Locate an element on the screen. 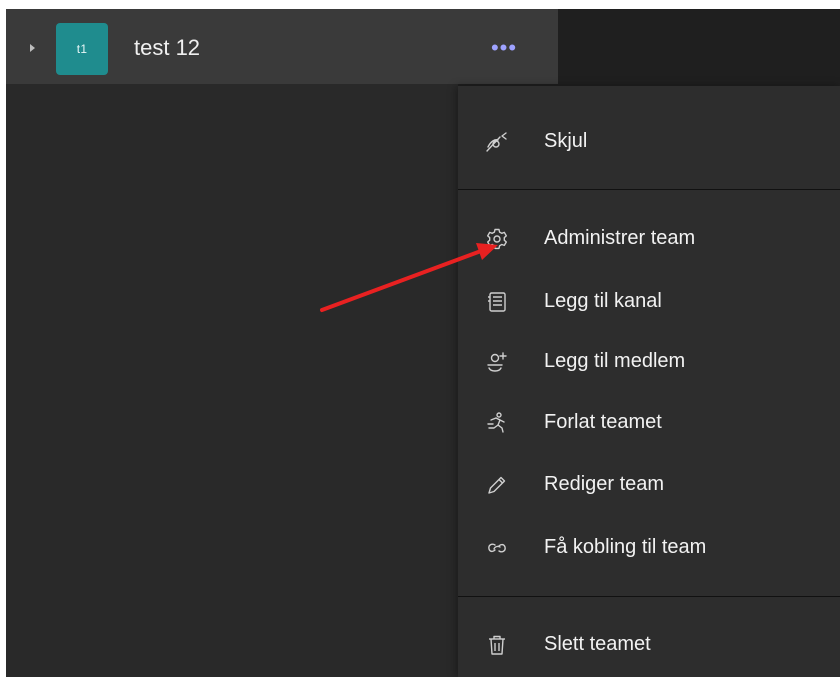  expand-caret-icon is located at coordinates (32, 48).